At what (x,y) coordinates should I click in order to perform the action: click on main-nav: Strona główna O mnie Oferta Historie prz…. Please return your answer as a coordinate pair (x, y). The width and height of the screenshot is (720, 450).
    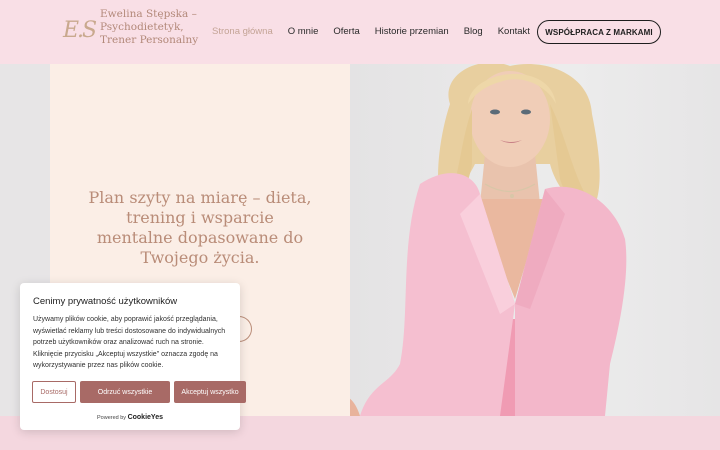
    Looking at the image, I should click on (378, 31).